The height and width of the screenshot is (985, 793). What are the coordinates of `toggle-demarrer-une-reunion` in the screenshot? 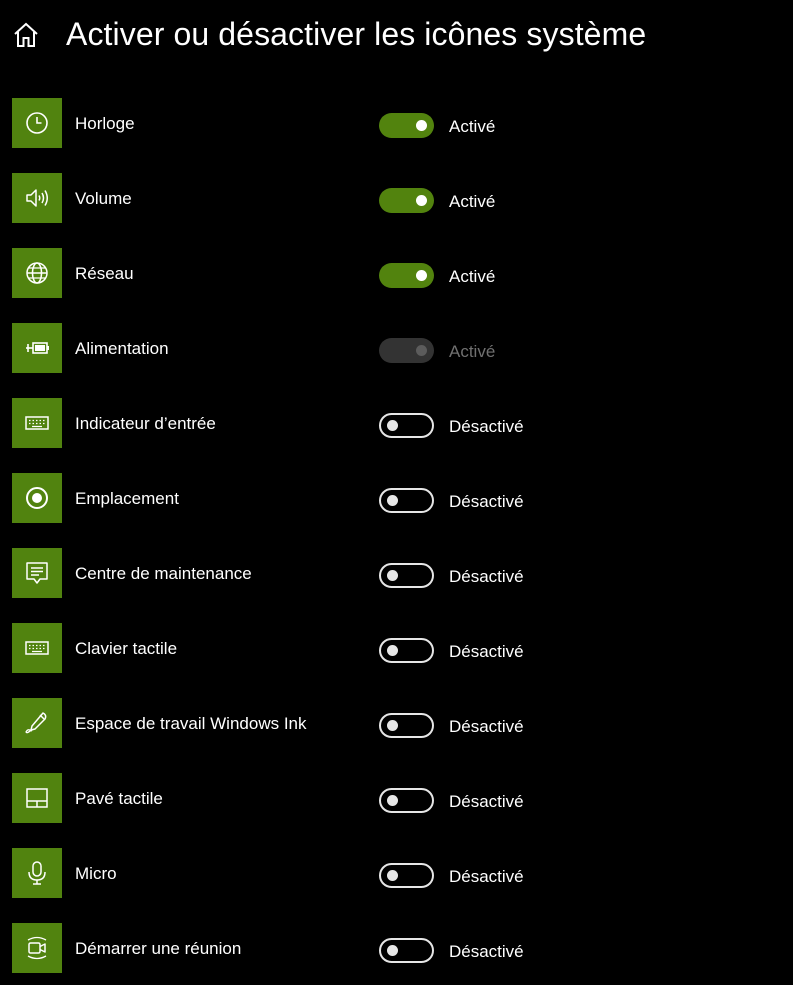 It's located at (406, 950).